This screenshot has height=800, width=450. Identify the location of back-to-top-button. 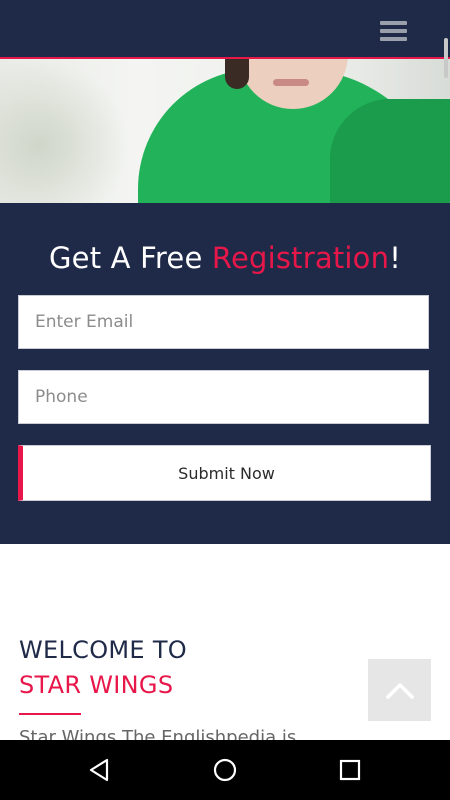
(399, 690).